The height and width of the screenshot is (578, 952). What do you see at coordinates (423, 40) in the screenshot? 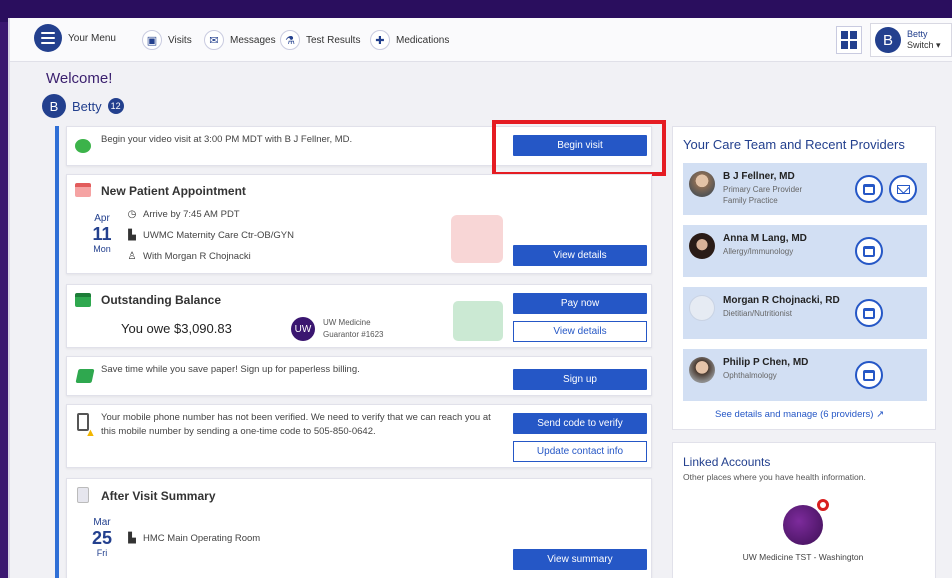
I see `nav-medications-label: Medications` at bounding box center [423, 40].